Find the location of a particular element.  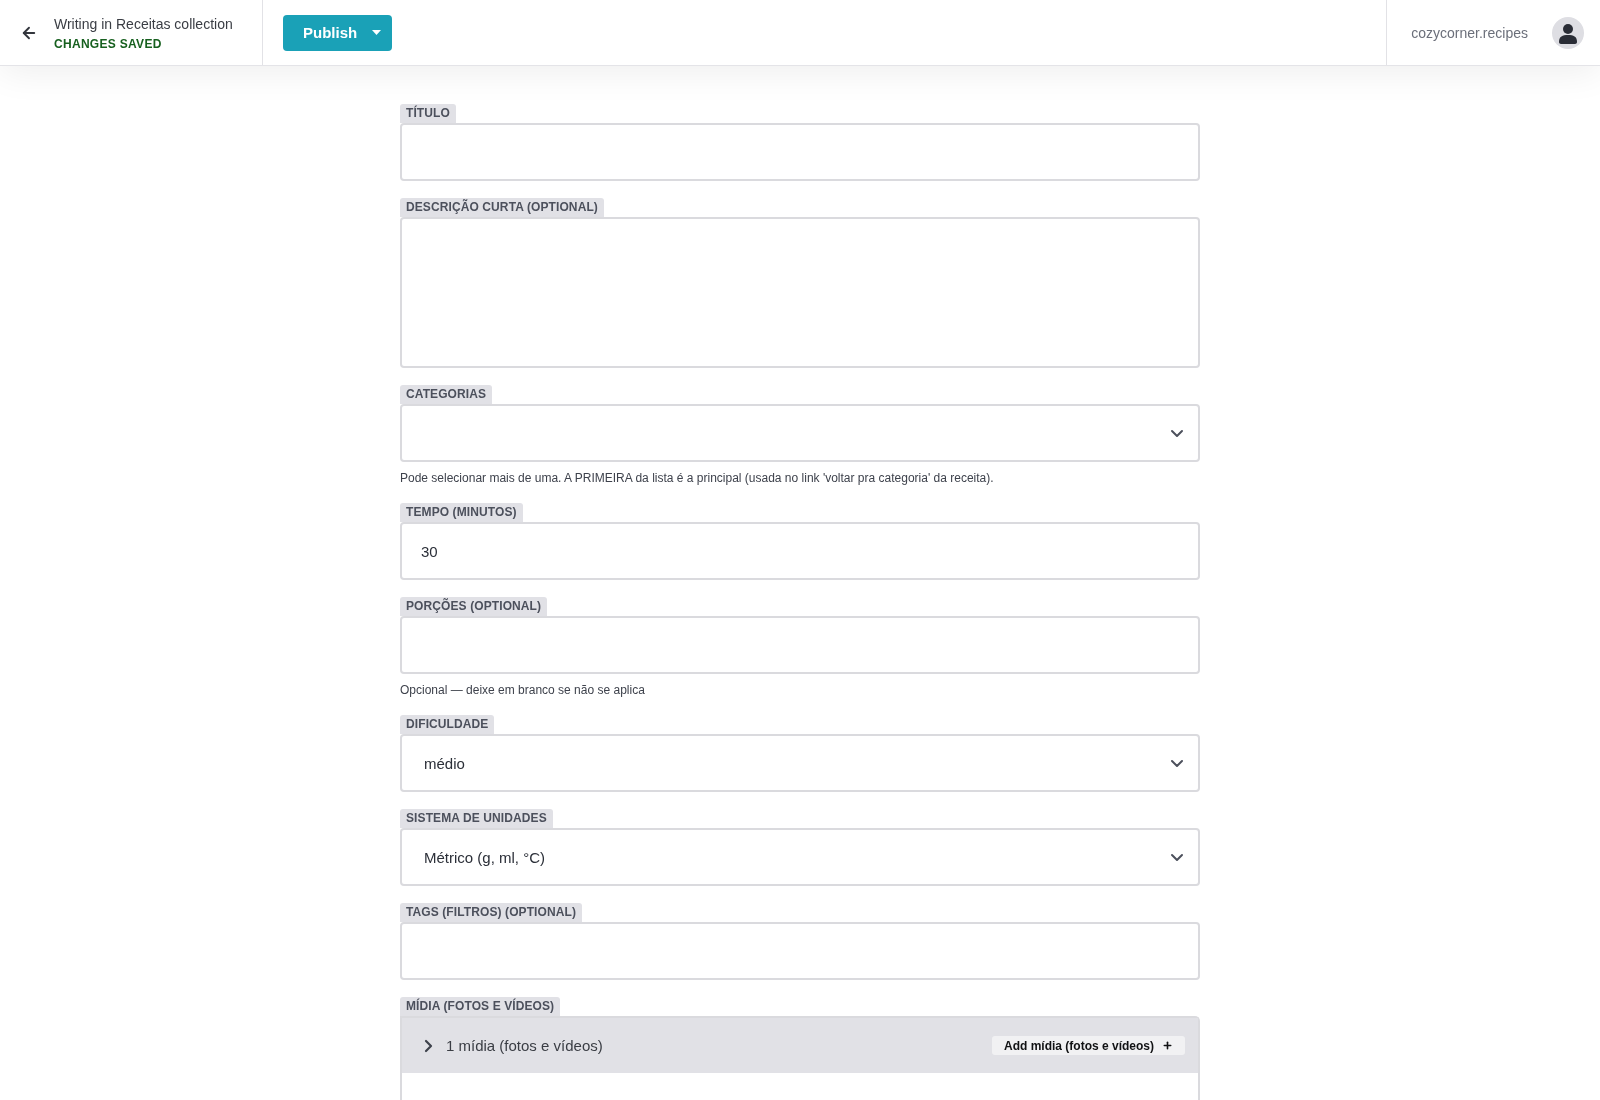

field-label: TAGS (FILTROS) (OPTIONAL) is located at coordinates (491, 912).